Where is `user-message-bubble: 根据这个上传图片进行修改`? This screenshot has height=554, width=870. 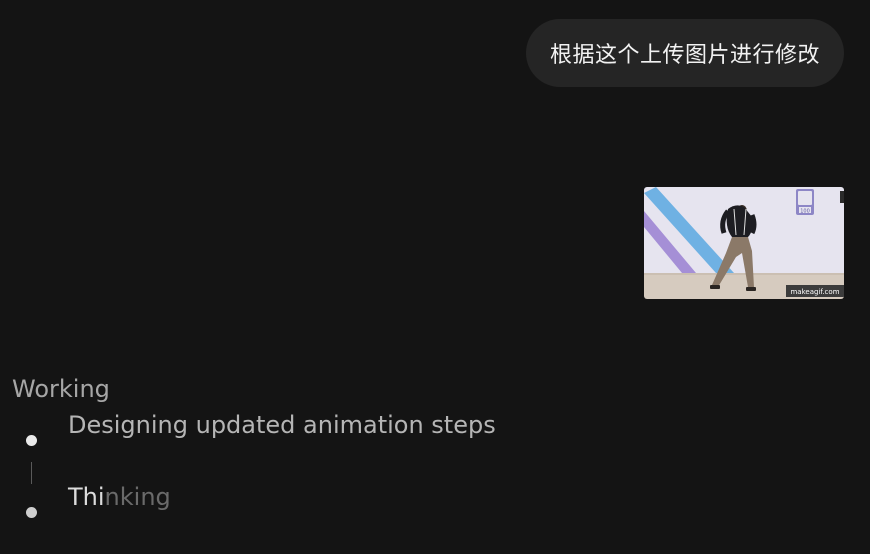
user-message-bubble: 根据这个上传图片进行修改 is located at coordinates (684, 53).